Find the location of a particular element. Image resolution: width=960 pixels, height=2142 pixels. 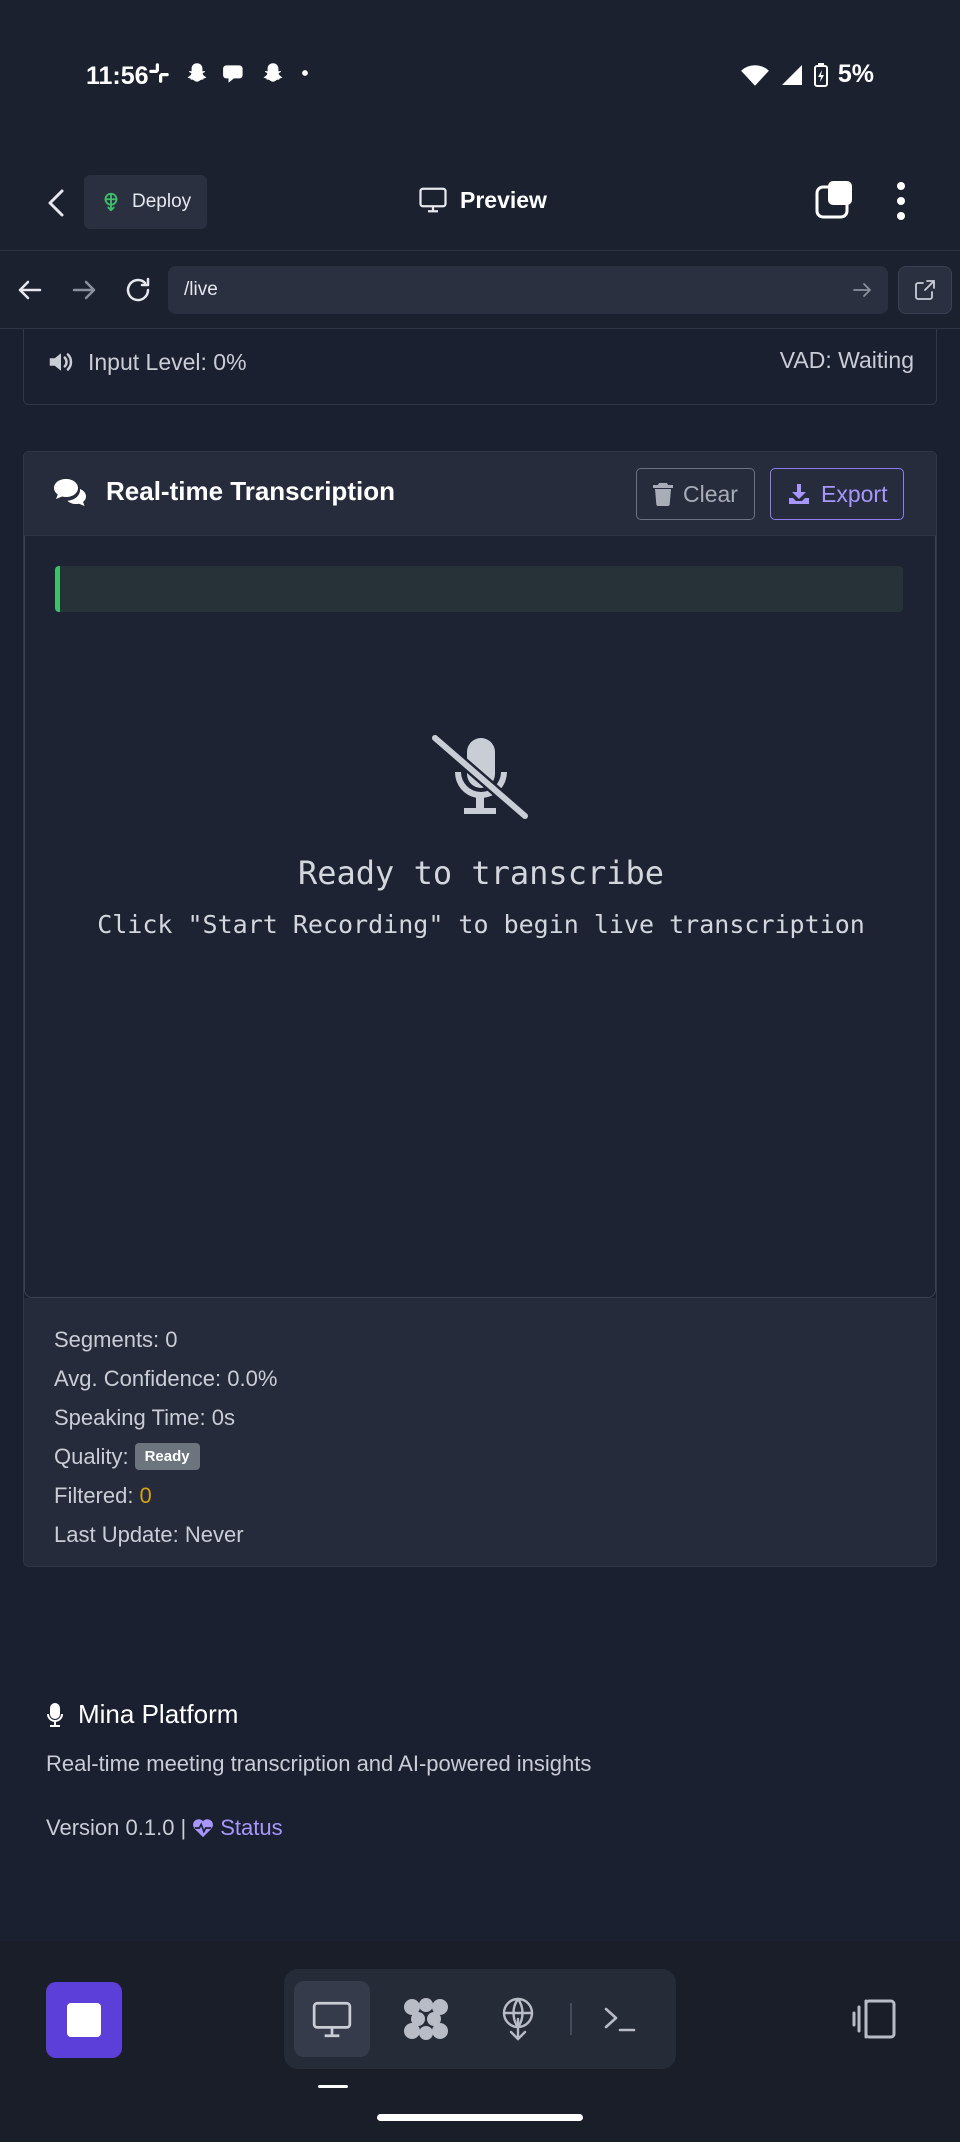

deploy-globe-icon is located at coordinates (518, 2019).